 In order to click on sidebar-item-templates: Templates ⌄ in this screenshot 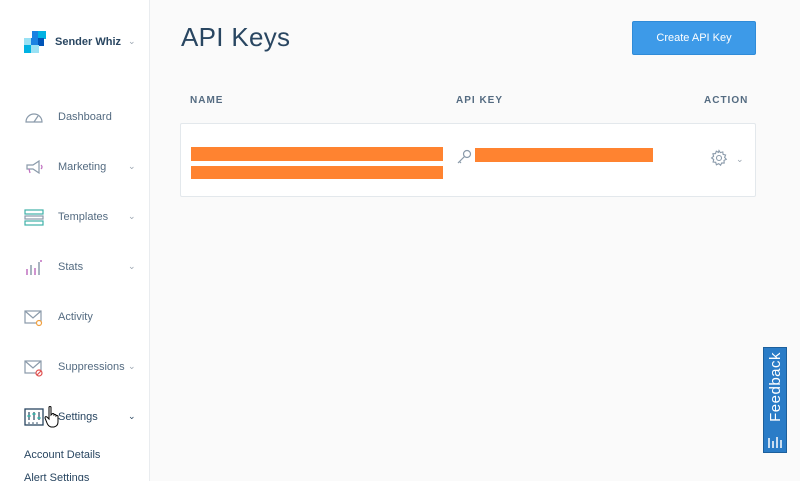, I will do `click(83, 217)`.